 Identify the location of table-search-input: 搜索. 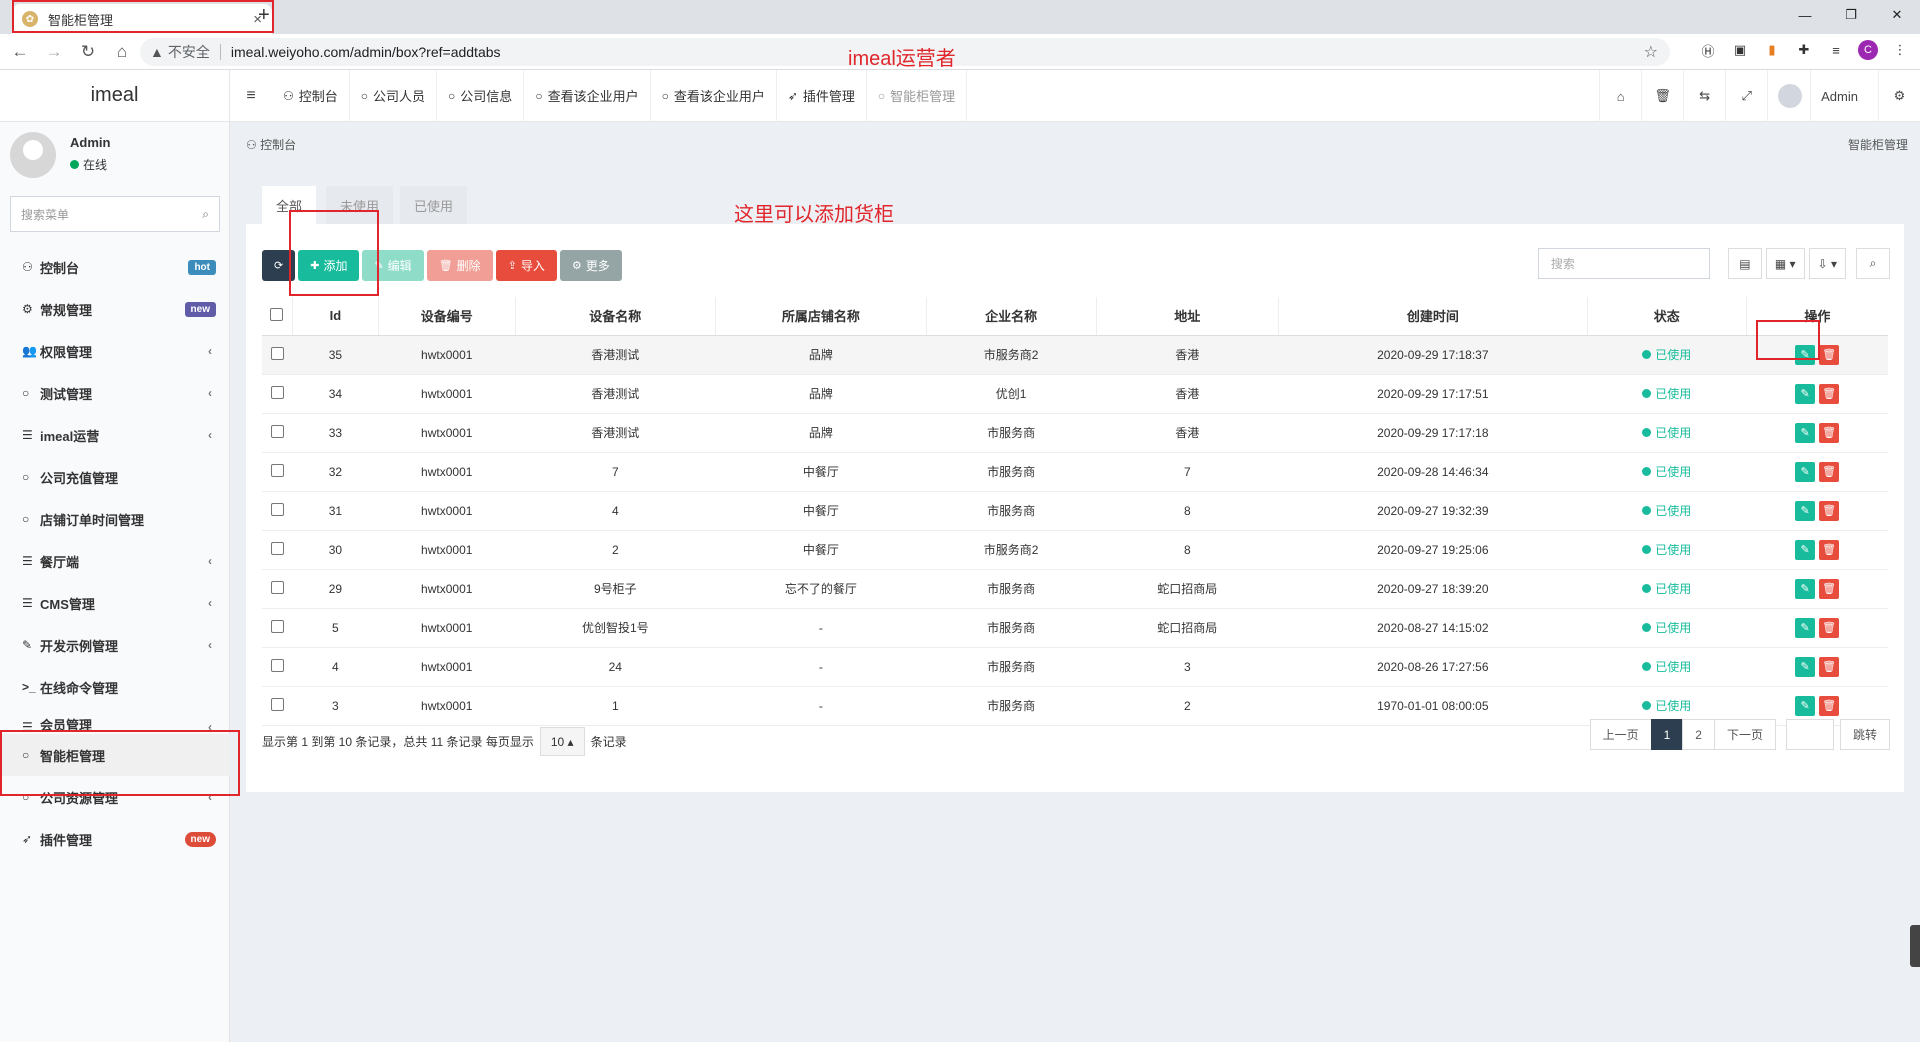
(1623, 263).